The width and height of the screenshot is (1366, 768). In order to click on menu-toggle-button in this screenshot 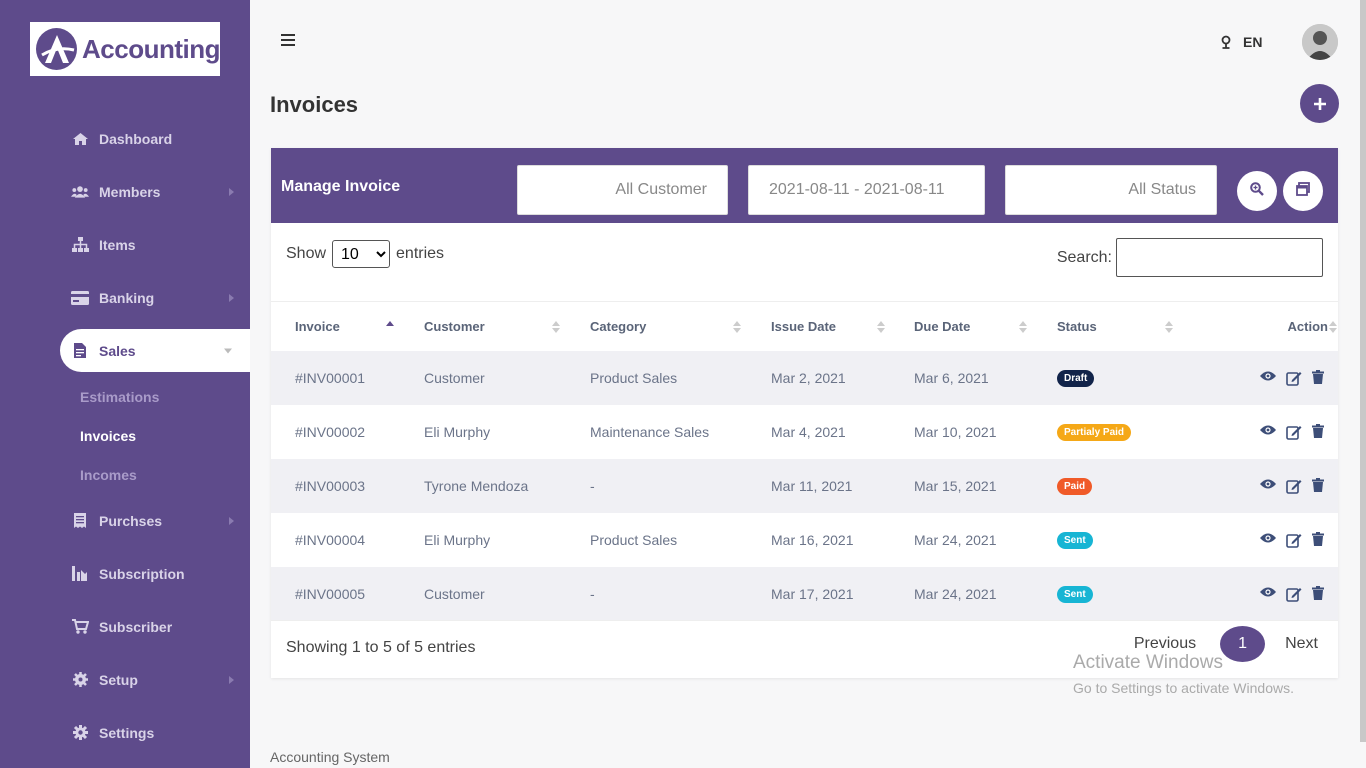, I will do `click(288, 41)`.